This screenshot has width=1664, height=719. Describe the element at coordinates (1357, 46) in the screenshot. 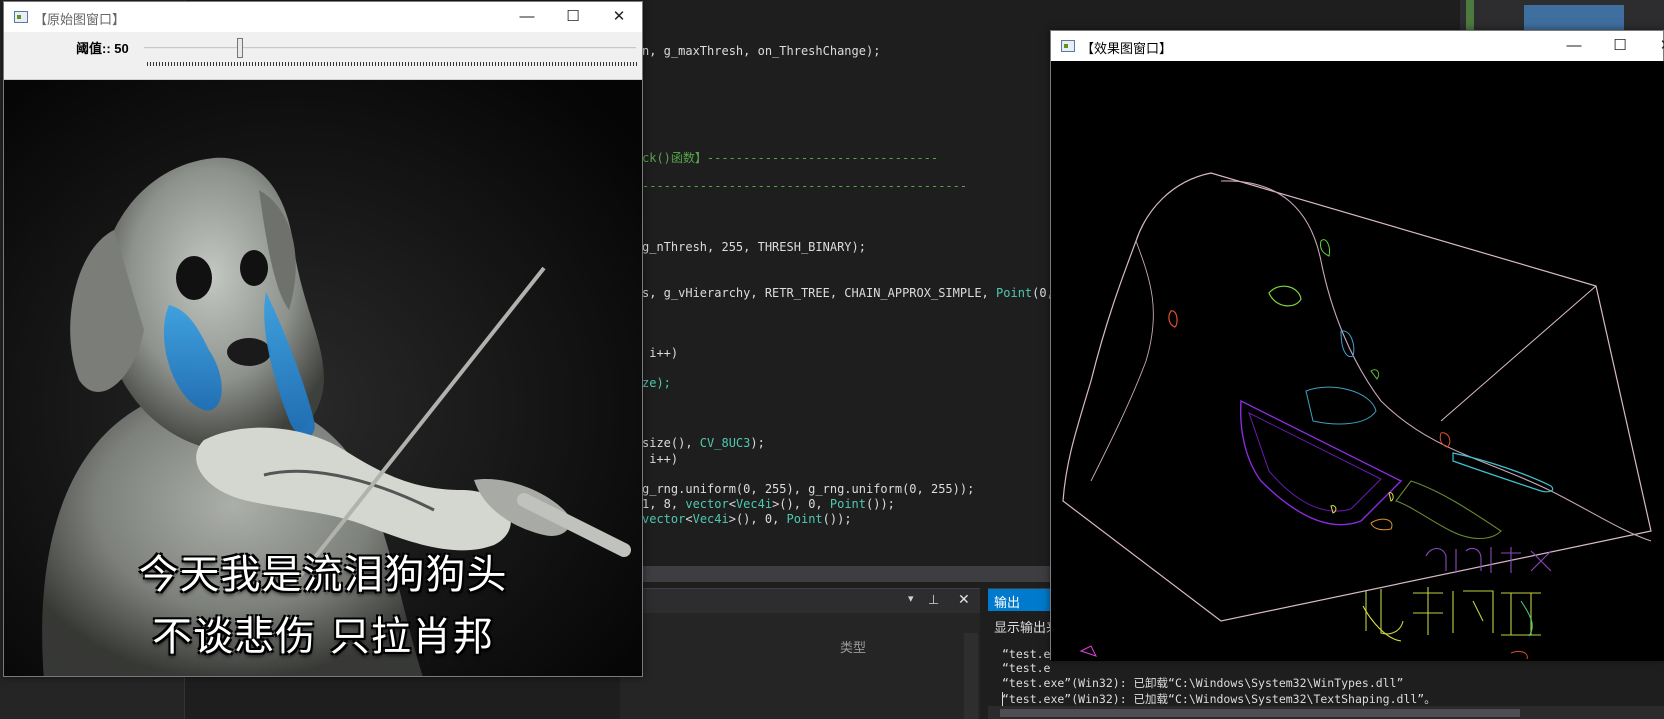

I see `effect-window-titlebar: 【效果图窗口】 — ☐ ✕` at that location.